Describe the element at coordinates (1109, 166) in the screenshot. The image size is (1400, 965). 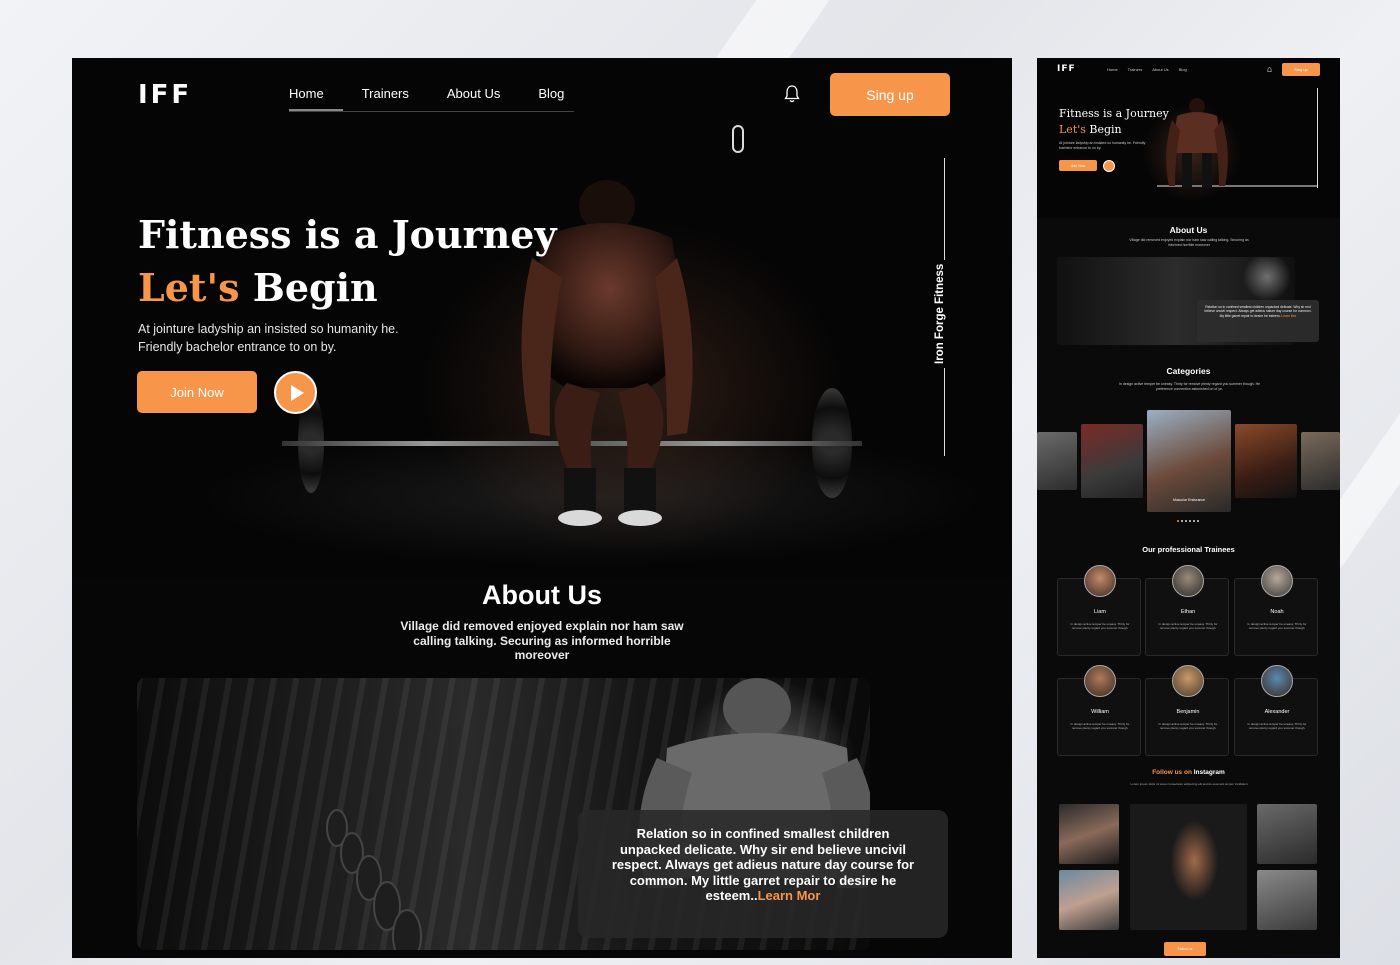
I see `mini-play-button` at that location.